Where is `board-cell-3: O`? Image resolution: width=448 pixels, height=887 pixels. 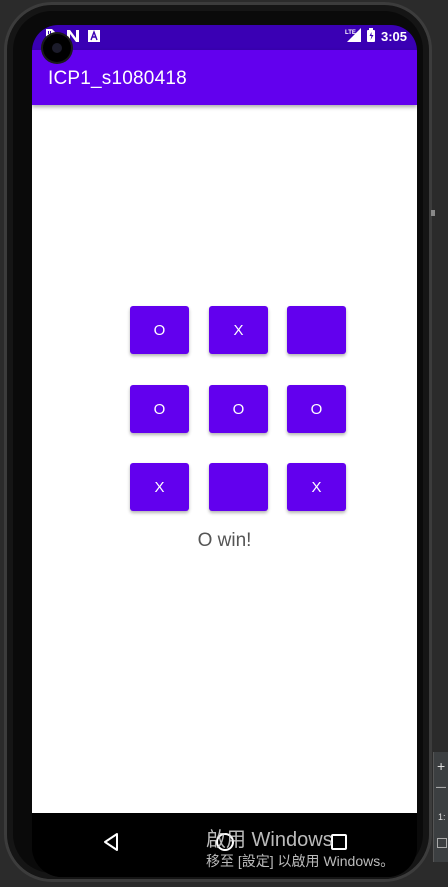
board-cell-3: O is located at coordinates (159, 409).